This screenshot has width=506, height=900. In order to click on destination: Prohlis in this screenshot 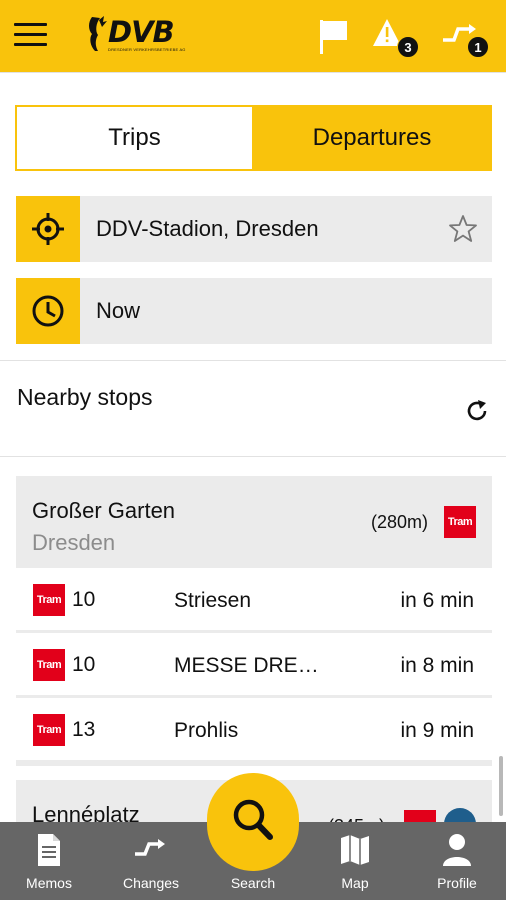, I will do `click(206, 730)`.